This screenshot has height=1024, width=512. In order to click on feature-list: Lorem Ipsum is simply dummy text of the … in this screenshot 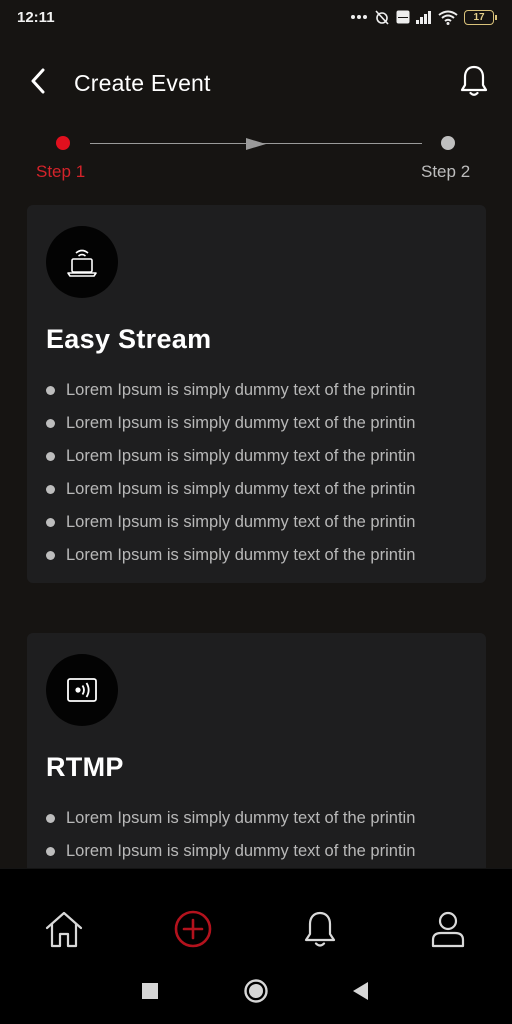, I will do `click(257, 835)`.